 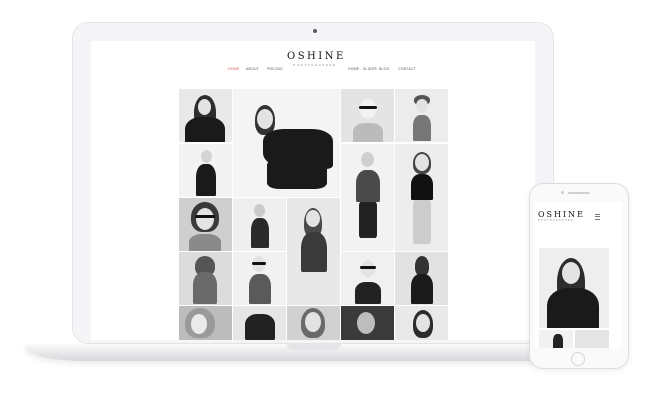 What do you see at coordinates (578, 359) in the screenshot?
I see `phone-home-button` at bounding box center [578, 359].